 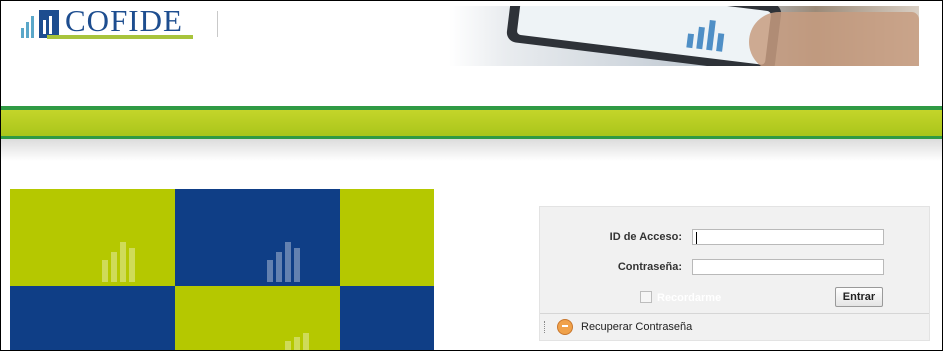 What do you see at coordinates (636, 327) in the screenshot?
I see `recover-password-link: Recuperar Contraseña` at bounding box center [636, 327].